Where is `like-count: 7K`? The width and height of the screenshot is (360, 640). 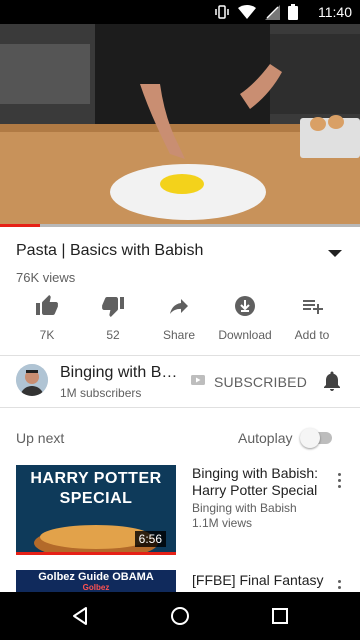
like-count: 7K is located at coordinates (47, 335).